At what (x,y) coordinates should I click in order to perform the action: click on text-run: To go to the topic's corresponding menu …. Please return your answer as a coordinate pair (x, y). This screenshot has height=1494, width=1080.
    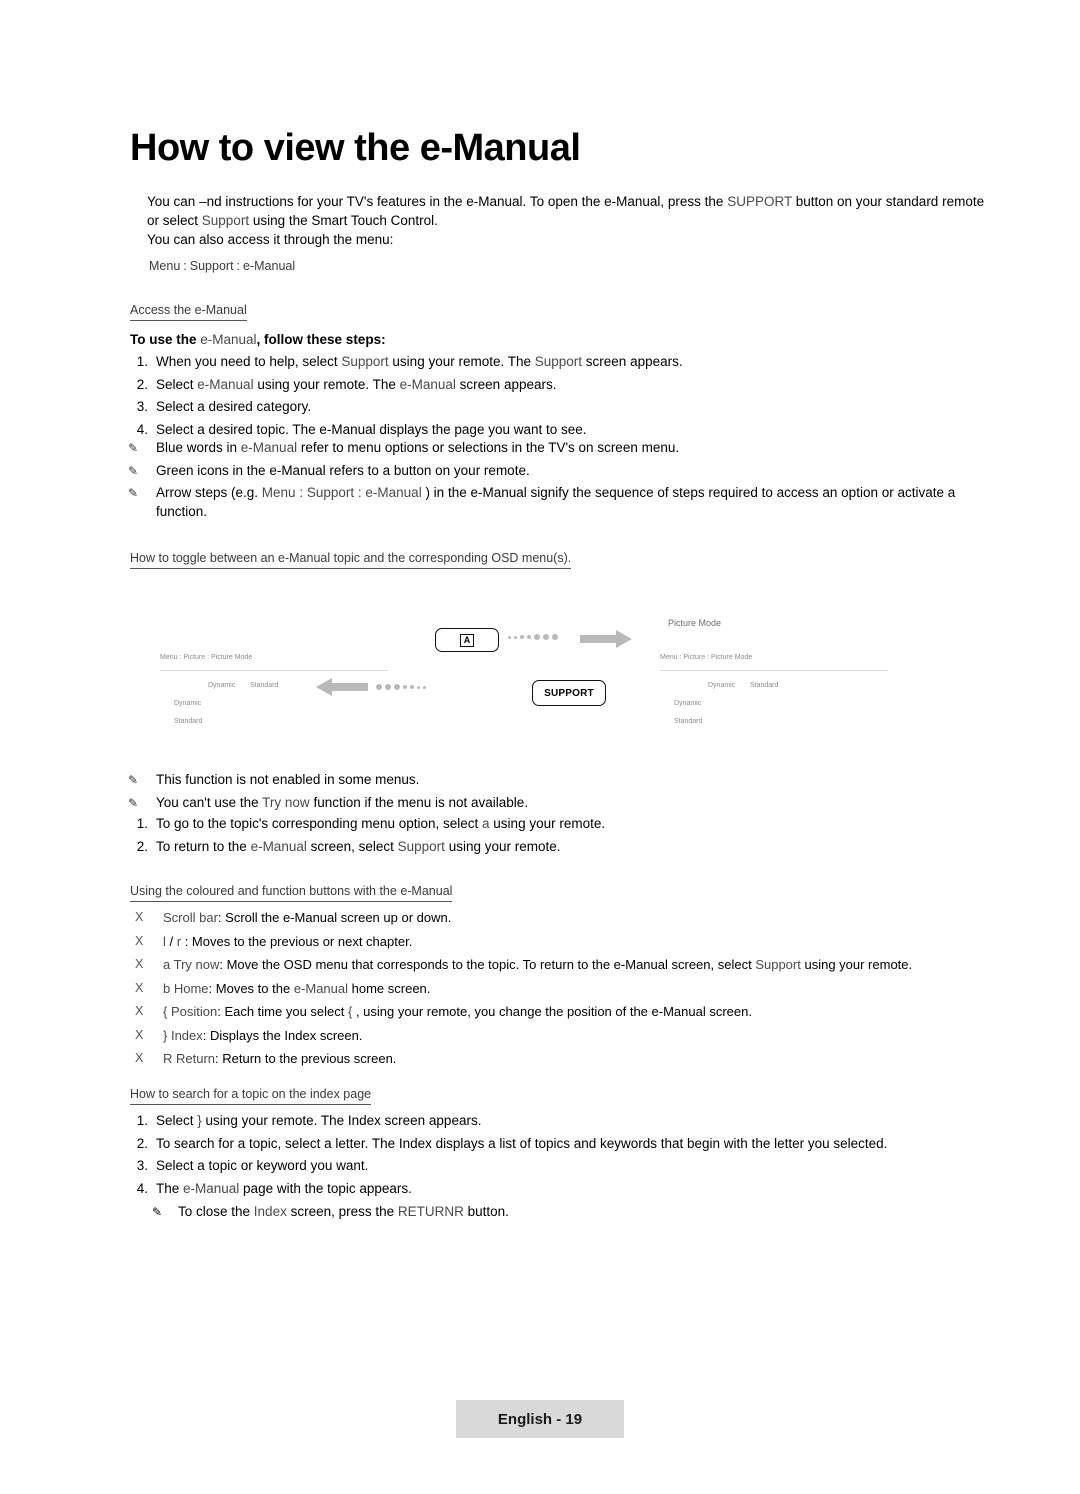
    Looking at the image, I should click on (319, 823).